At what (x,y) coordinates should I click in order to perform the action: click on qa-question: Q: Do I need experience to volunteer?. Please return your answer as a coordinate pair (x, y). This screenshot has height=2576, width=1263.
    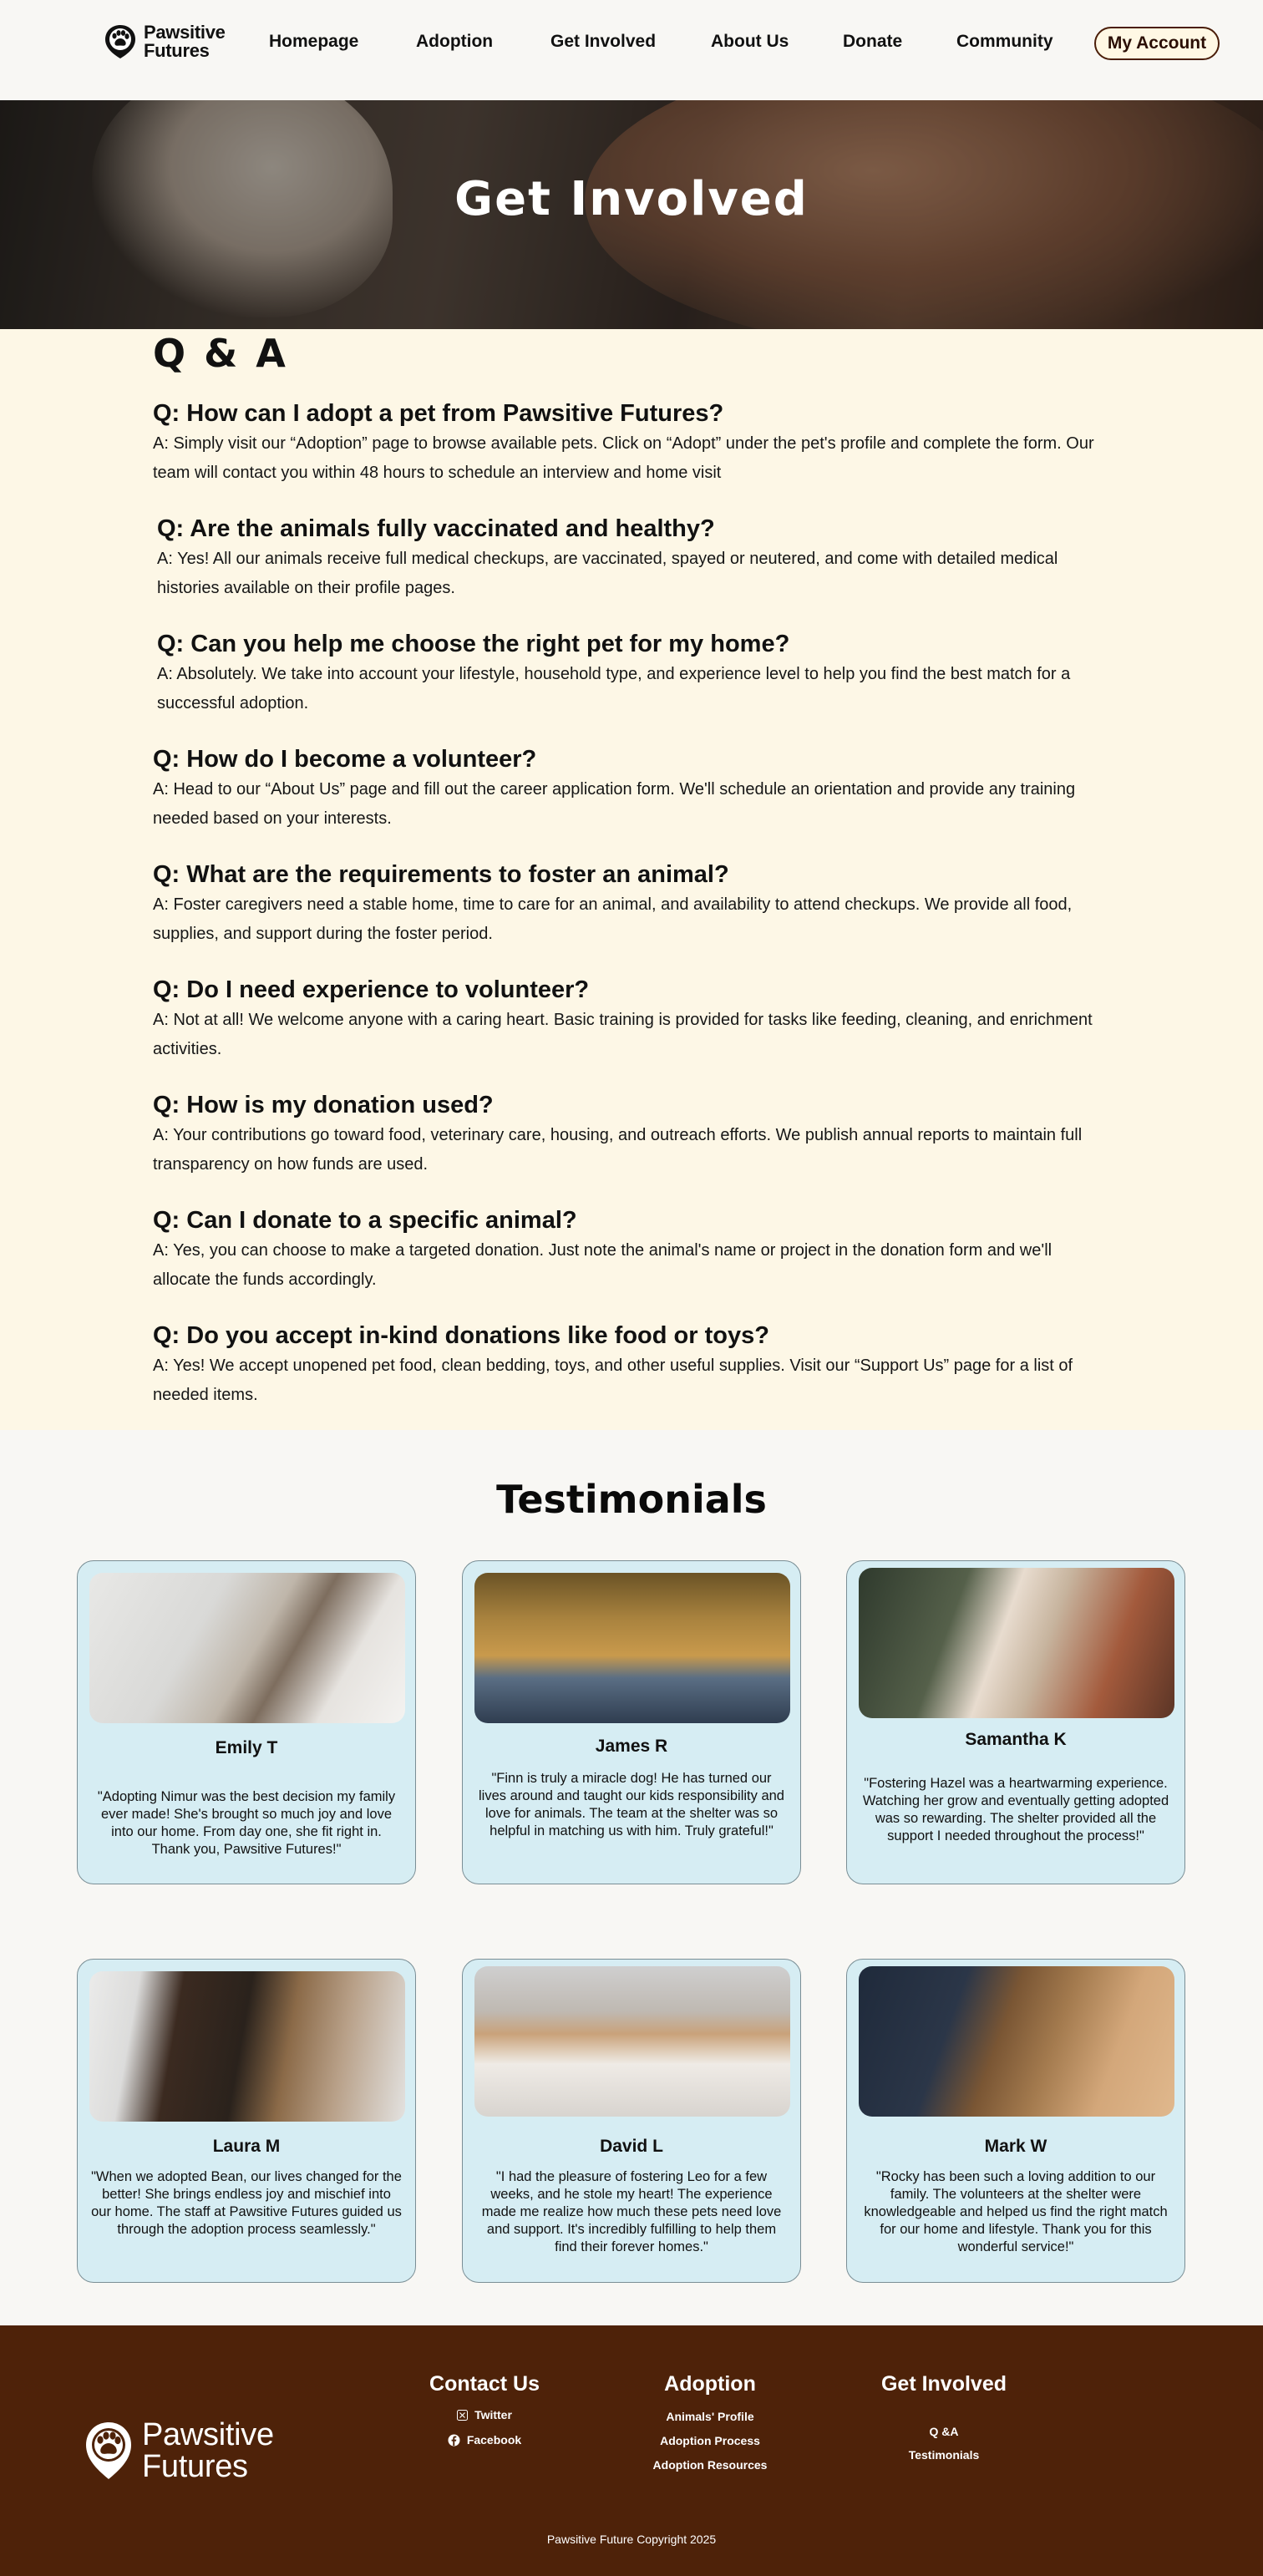
    Looking at the image, I should click on (372, 990).